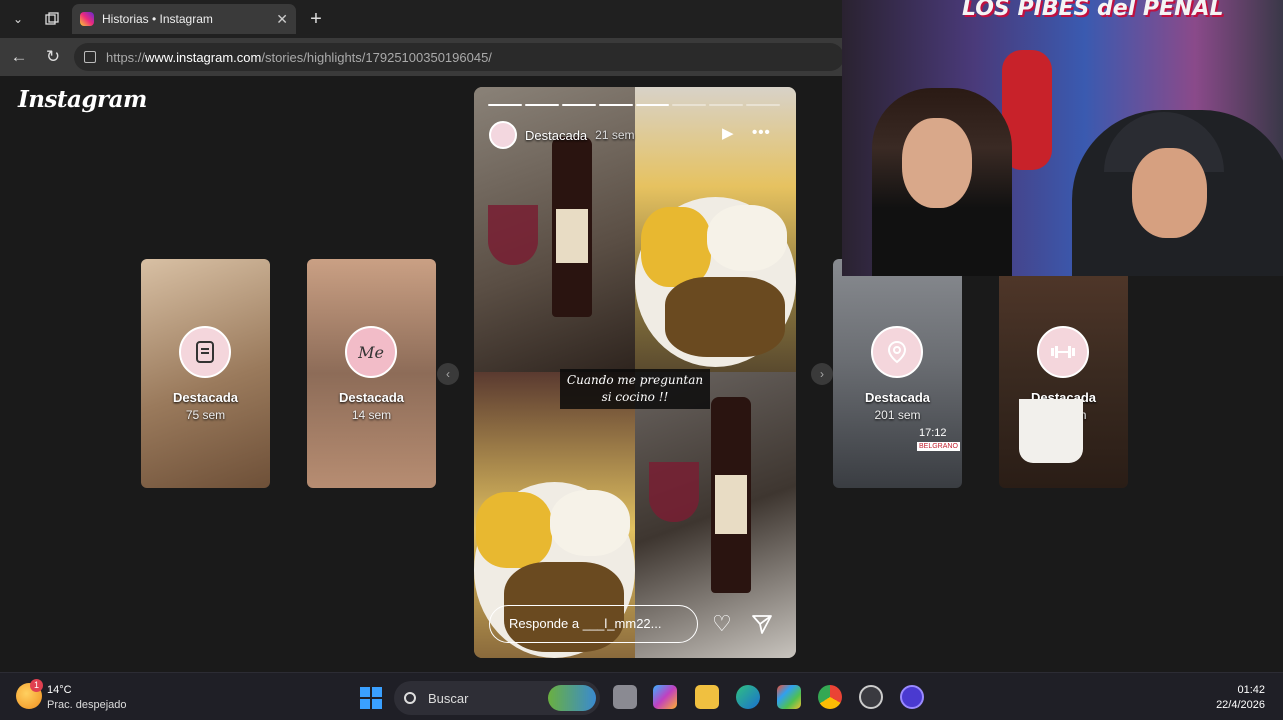  Describe the element at coordinates (615, 135) in the screenshot. I see `story-time: 21 sem` at that location.